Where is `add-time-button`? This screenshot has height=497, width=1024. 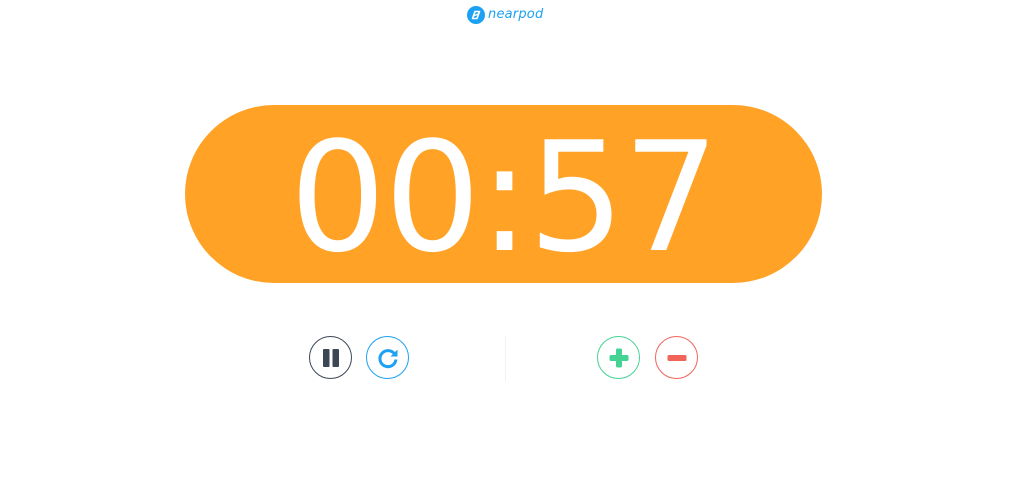 add-time-button is located at coordinates (618, 357).